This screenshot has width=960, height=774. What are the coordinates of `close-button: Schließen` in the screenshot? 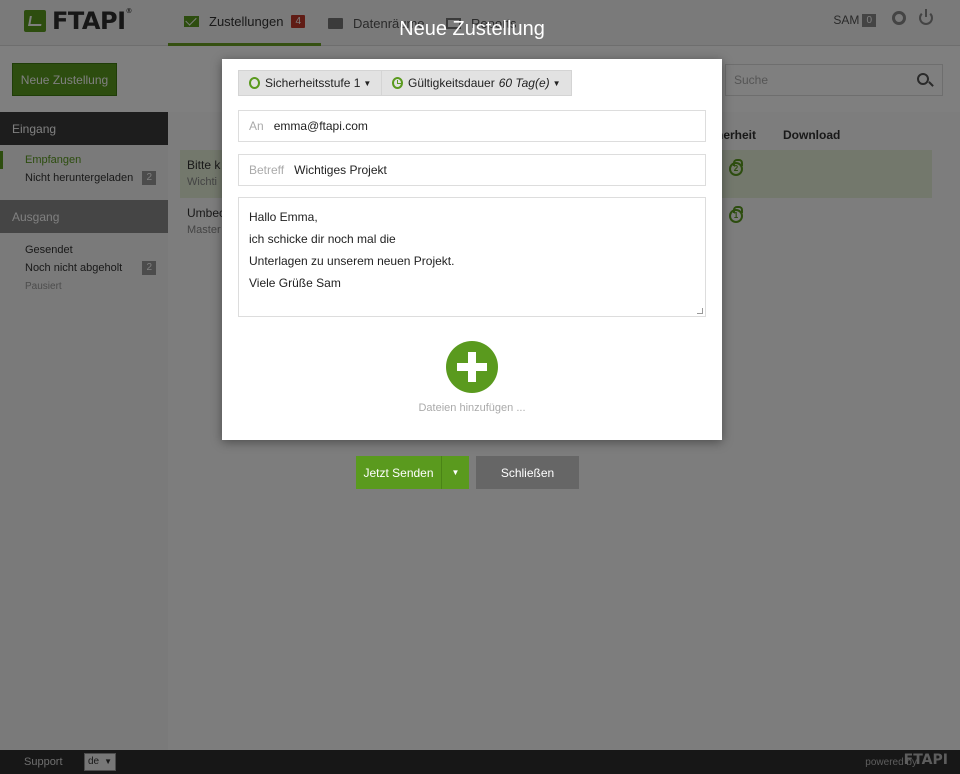 It's located at (527, 472).